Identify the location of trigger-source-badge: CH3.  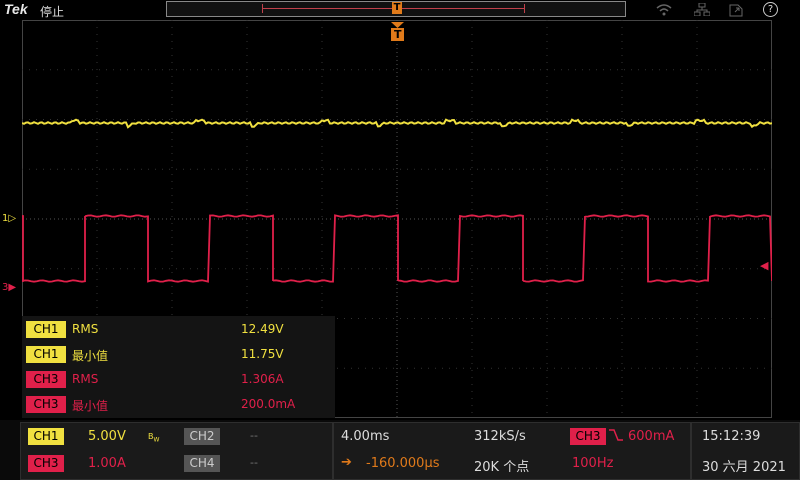
(588, 436).